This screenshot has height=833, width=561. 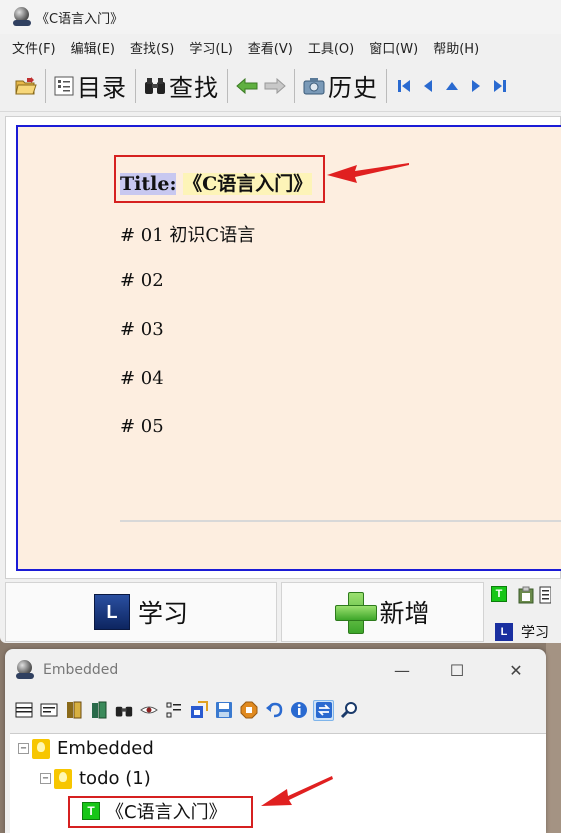 I want to click on forward-button, so click(x=275, y=86).